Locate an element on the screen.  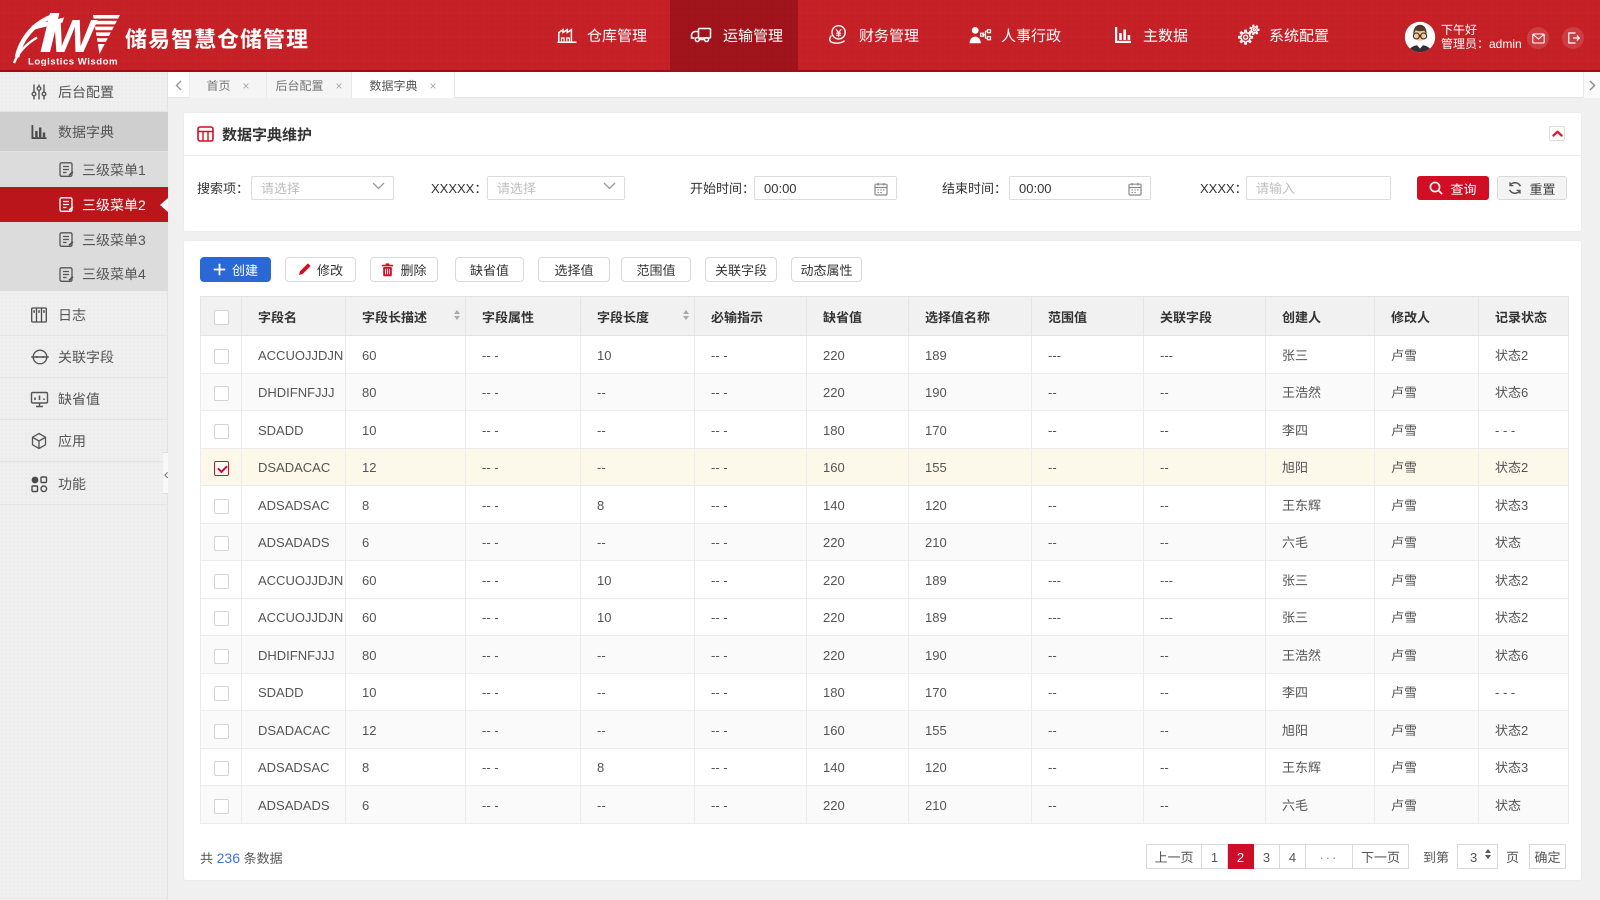
svg-text: Logistics Wisdom is located at coordinates (73, 62).